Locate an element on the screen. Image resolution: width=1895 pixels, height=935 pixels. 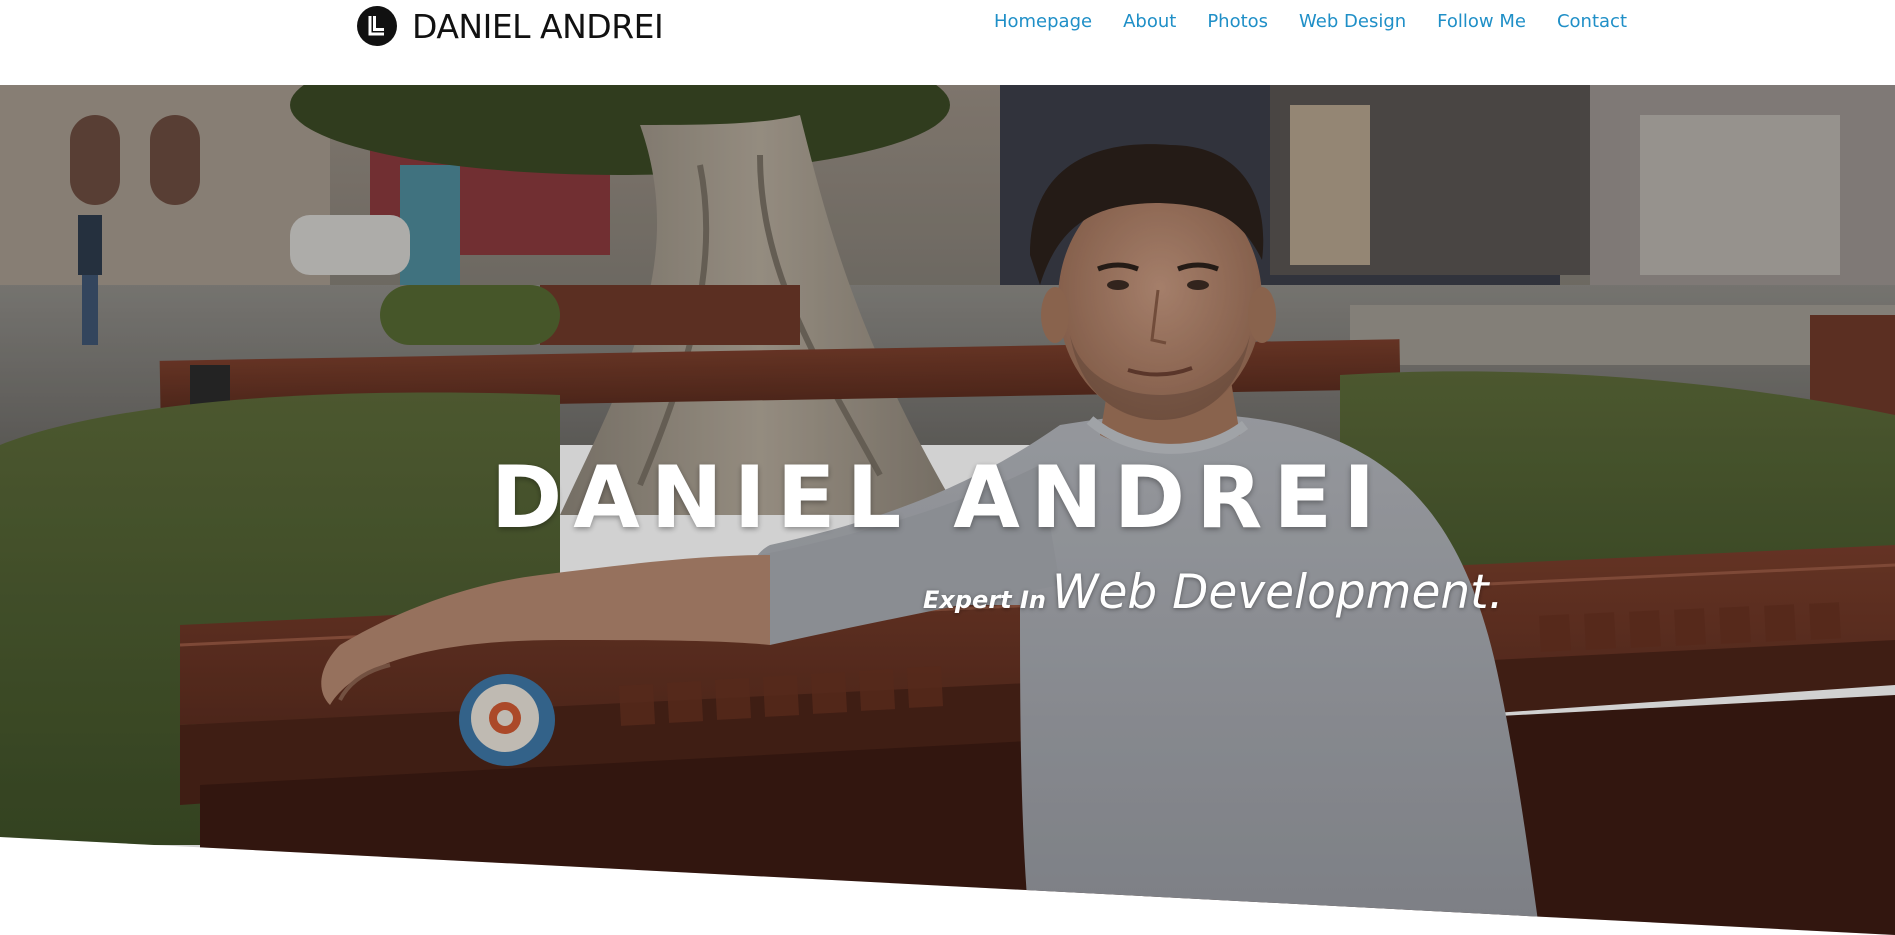
hero-title: DANIEL ANDREI is located at coordinates (938, 498).